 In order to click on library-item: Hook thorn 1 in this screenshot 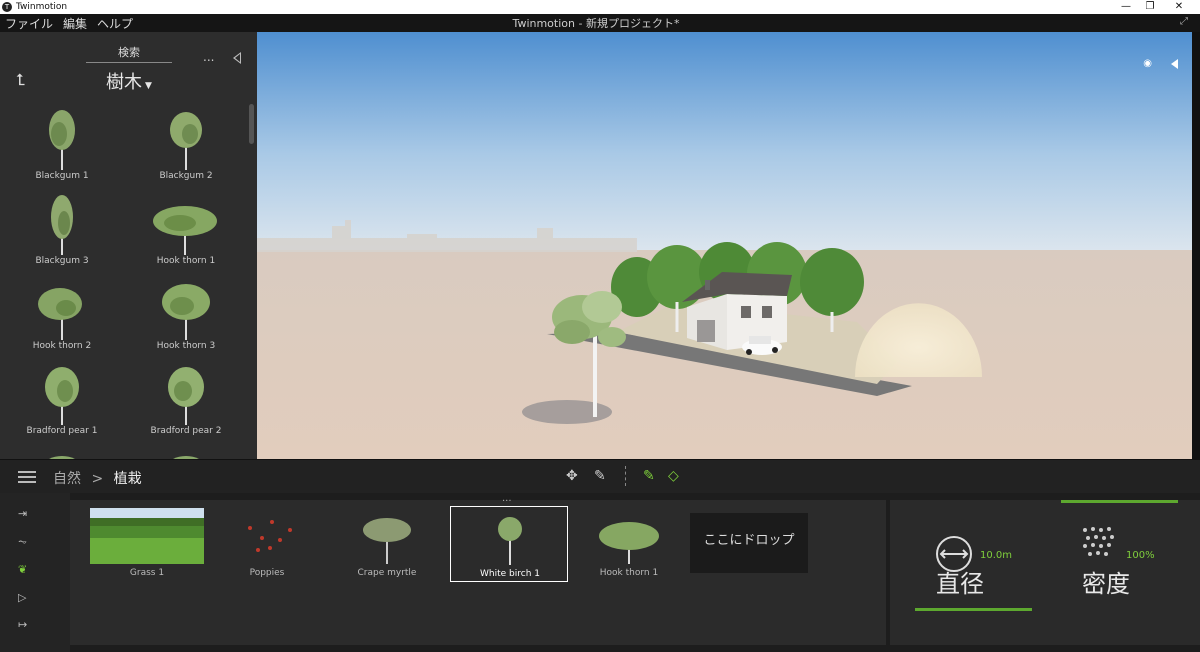, I will do `click(186, 231)`.